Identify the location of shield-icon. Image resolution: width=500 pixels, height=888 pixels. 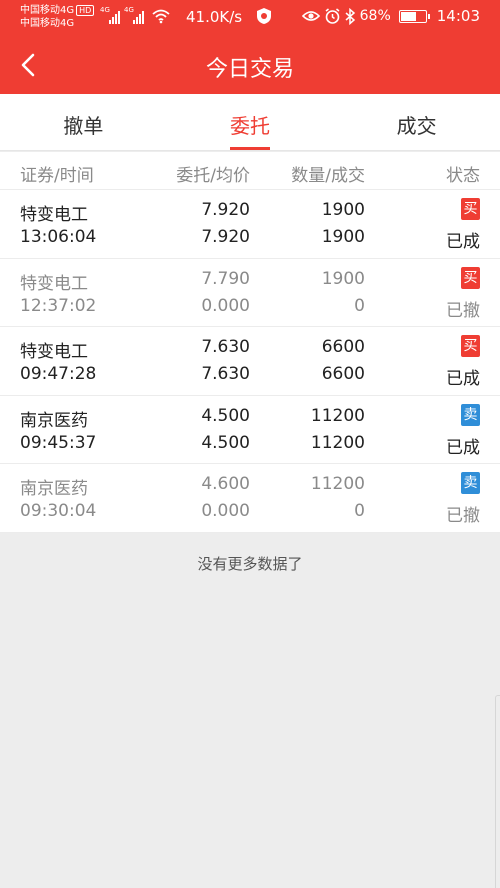
(264, 16).